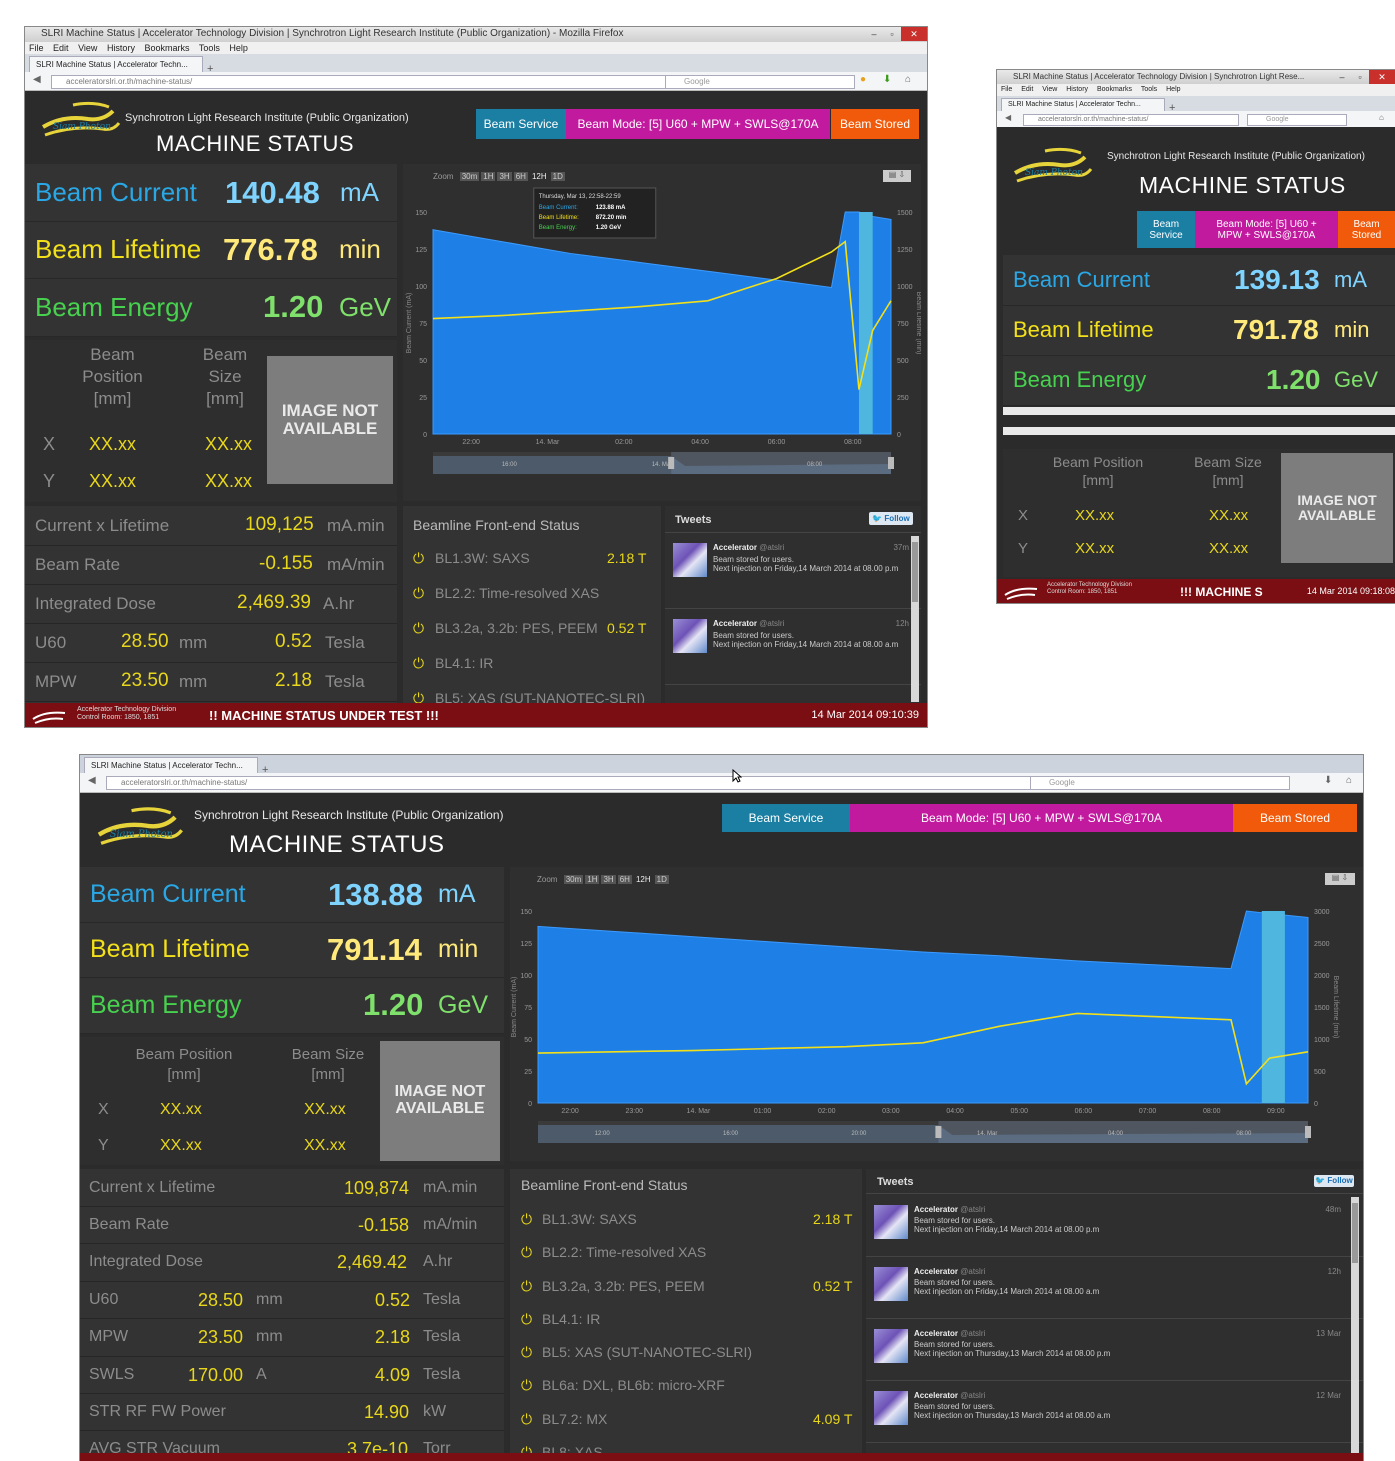 The height and width of the screenshot is (1461, 1395). What do you see at coordinates (815, 465) in the screenshot?
I see `navigator-tick-label: 08:00` at bounding box center [815, 465].